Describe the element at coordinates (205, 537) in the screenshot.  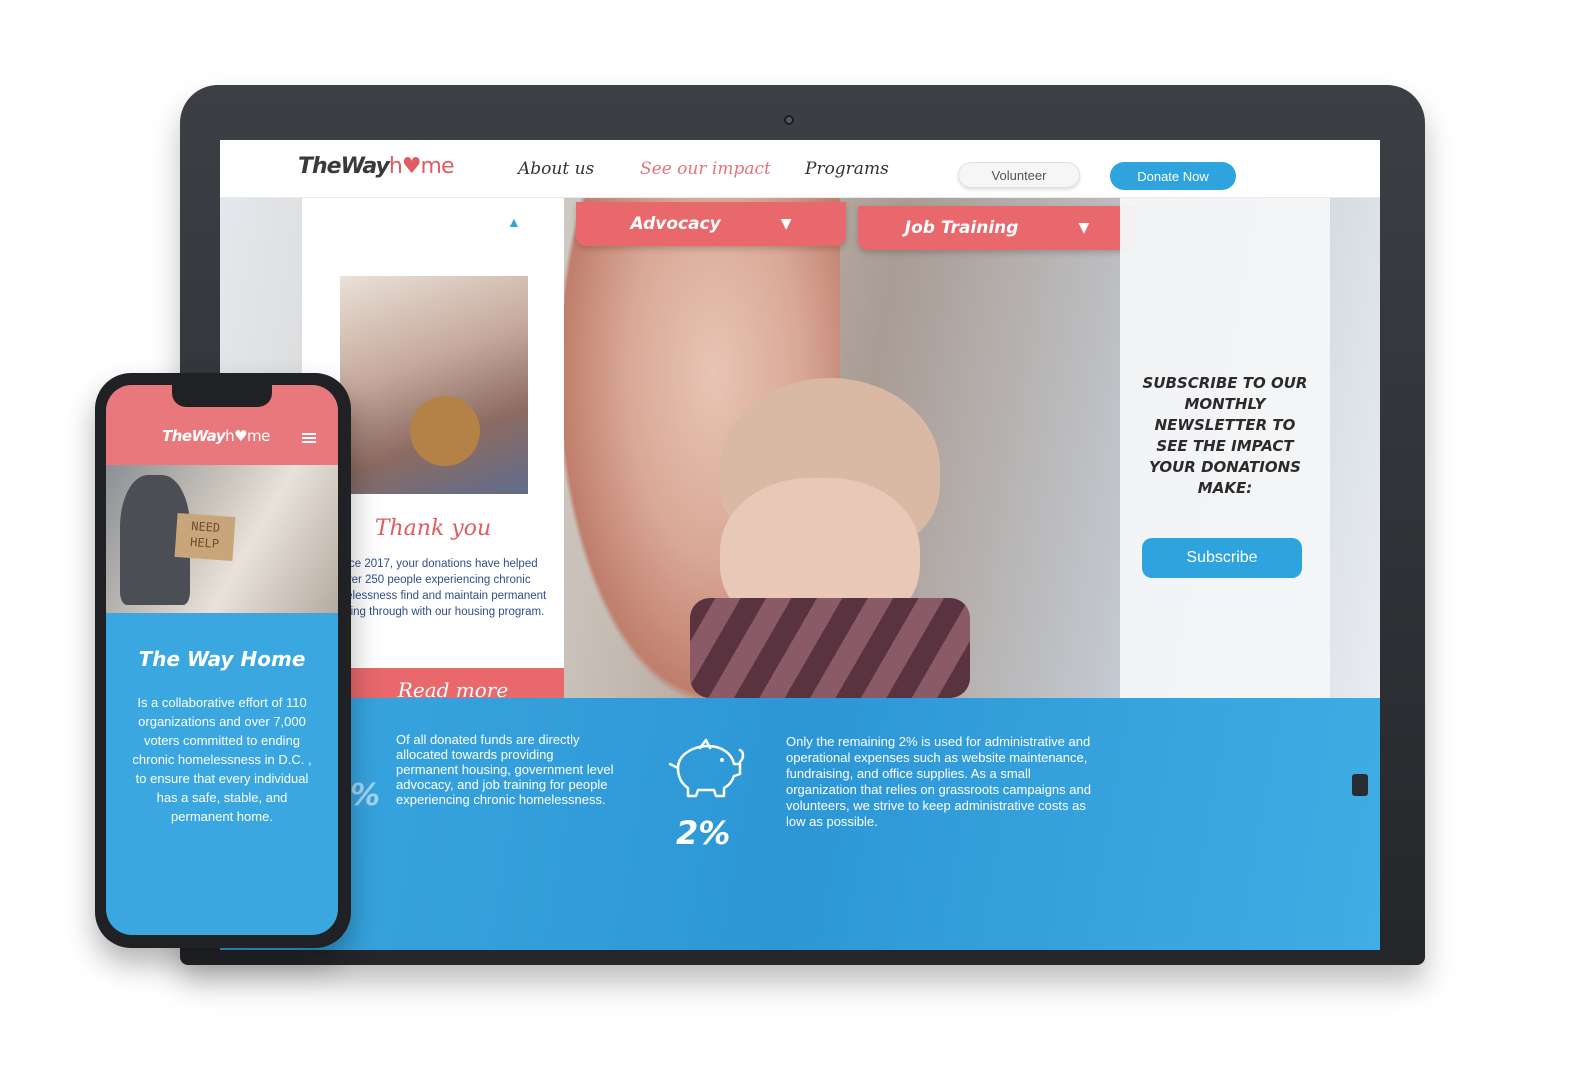
I see `need-help-sign: NEED HELP` at that location.